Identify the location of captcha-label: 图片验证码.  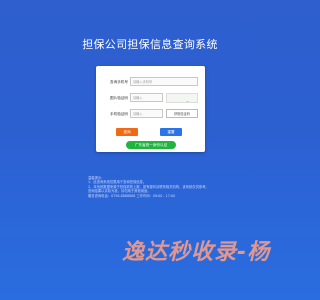
(119, 98).